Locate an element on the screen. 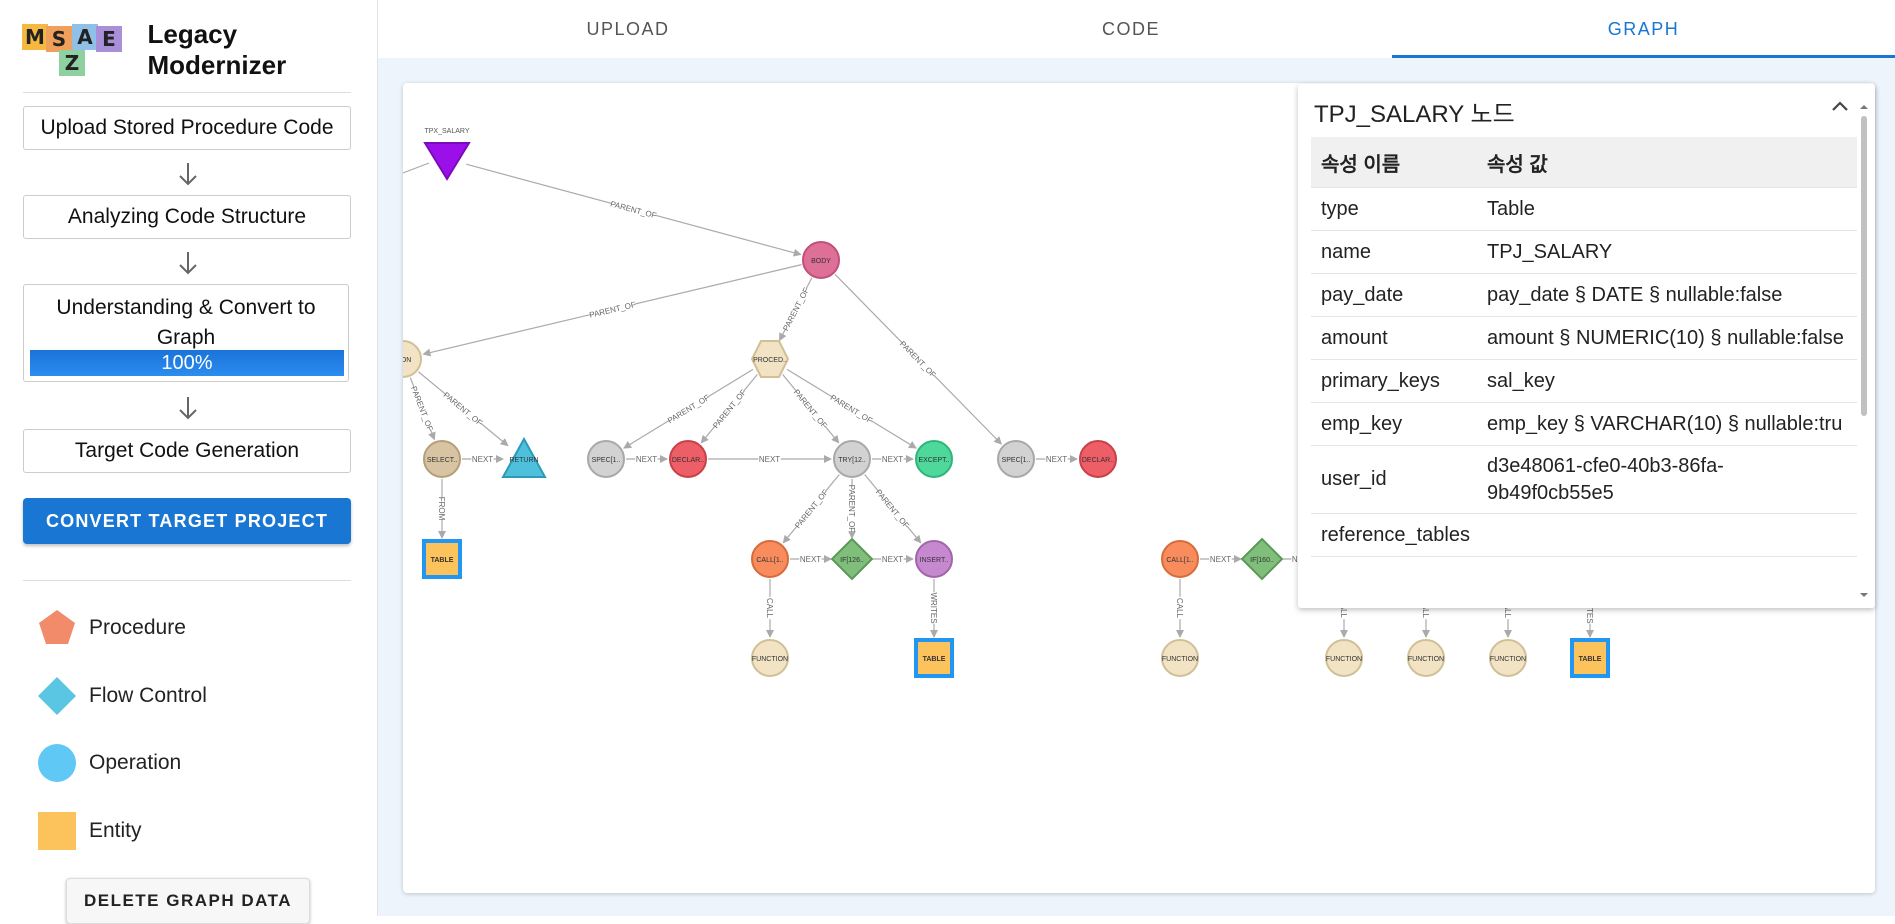  tab-bar: UPLOAD CODE GRAPH is located at coordinates (1136, 29).